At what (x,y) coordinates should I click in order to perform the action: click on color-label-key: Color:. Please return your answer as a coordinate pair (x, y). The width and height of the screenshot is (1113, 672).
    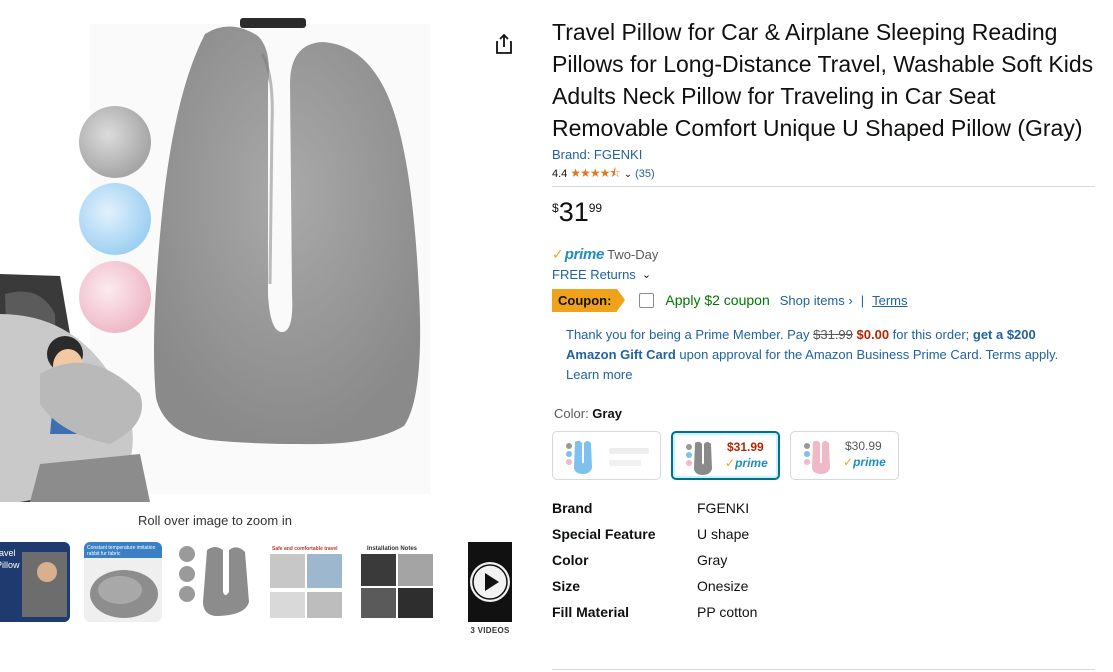
    Looking at the image, I should click on (573, 413).